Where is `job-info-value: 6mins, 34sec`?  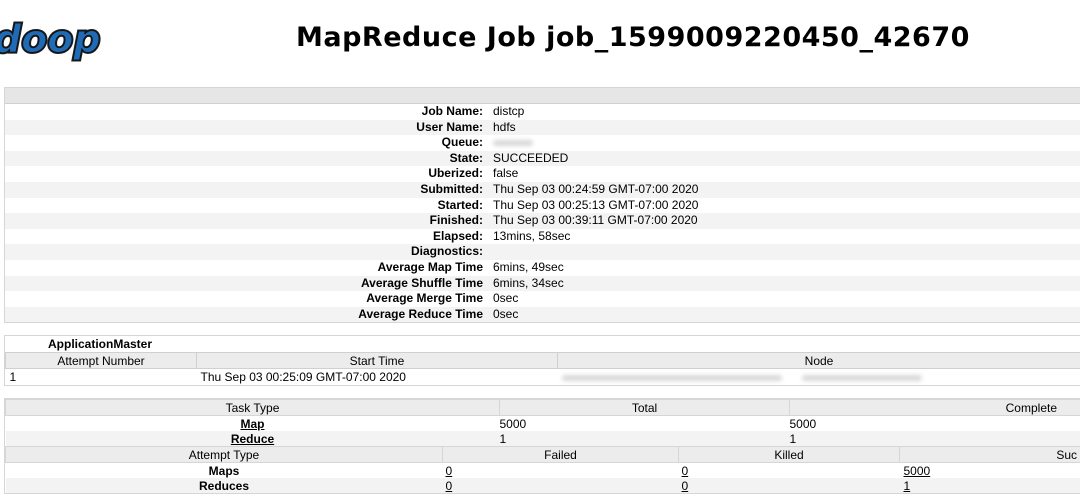
job-info-value: 6mins, 34sec is located at coordinates (528, 282).